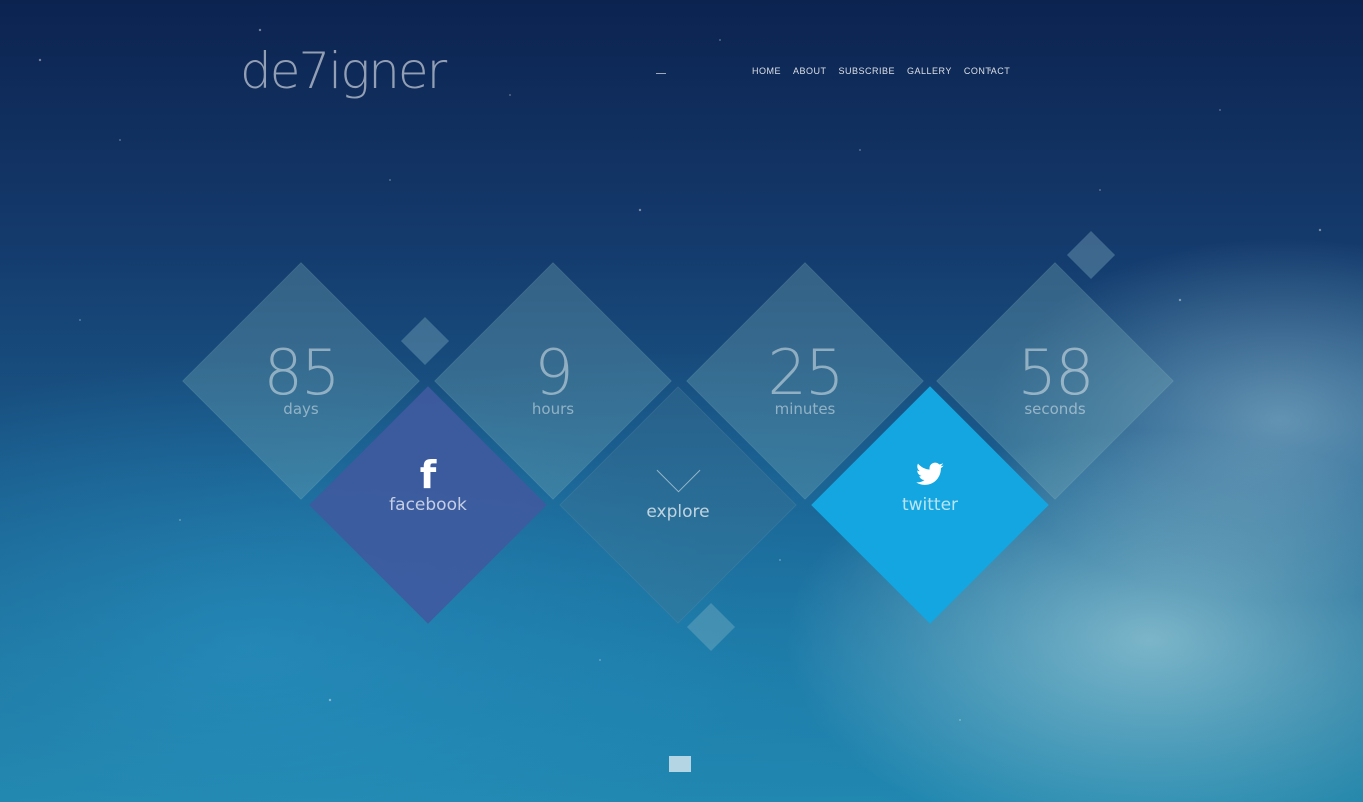 The height and width of the screenshot is (802, 1363). Describe the element at coordinates (805, 409) in the screenshot. I see `minutes-label: minutes` at that location.